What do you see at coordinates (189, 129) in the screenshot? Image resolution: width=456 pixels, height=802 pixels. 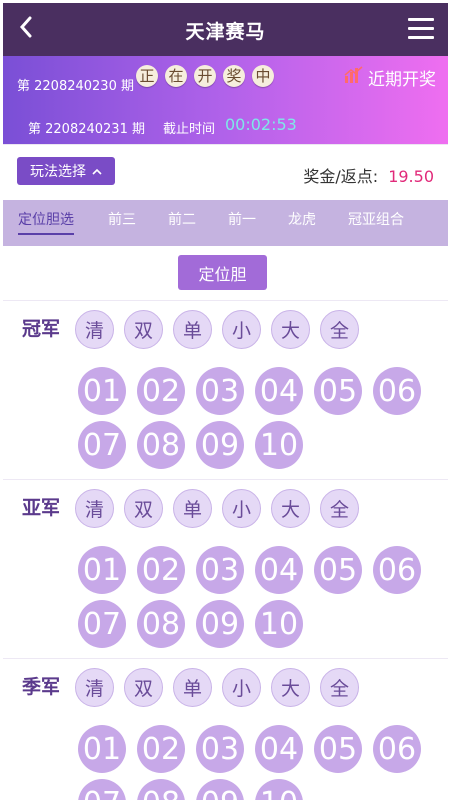 I see `deadline-label: 截止时间` at bounding box center [189, 129].